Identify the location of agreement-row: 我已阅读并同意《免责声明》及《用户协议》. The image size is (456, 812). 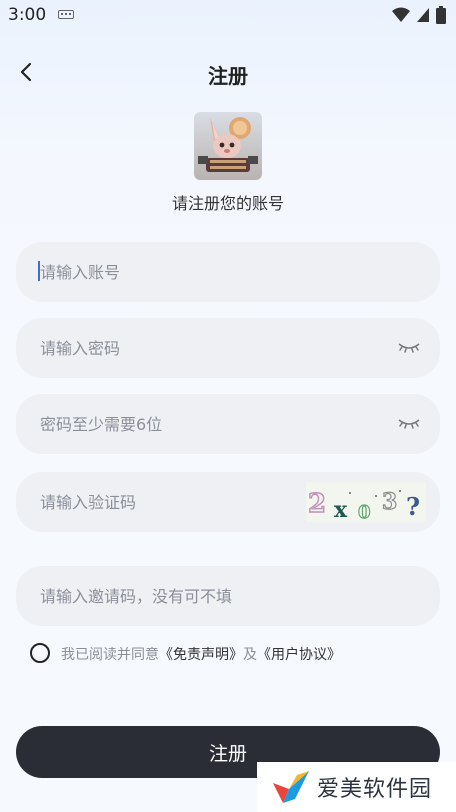
(230, 654).